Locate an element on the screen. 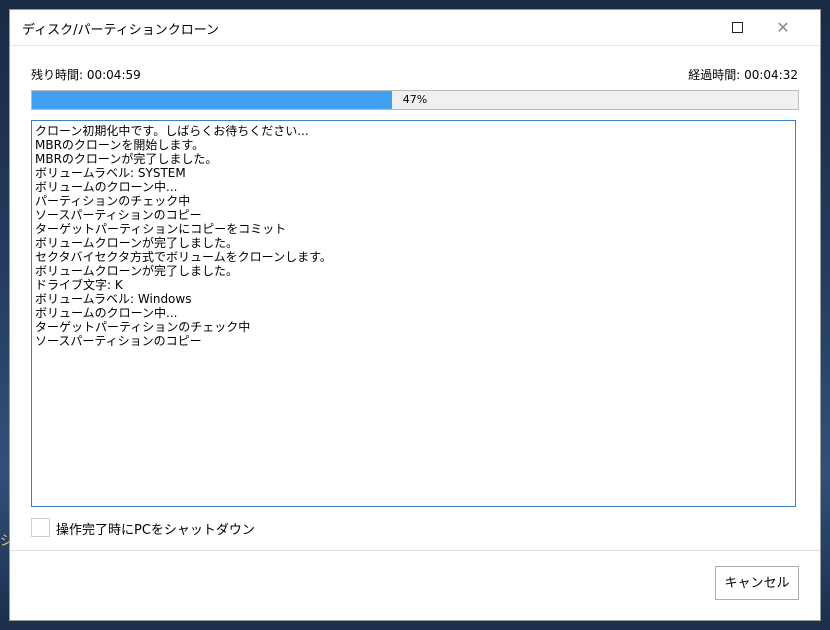 This screenshot has width=830, height=630. log-line: ボリュームラベル: Windows is located at coordinates (113, 299).